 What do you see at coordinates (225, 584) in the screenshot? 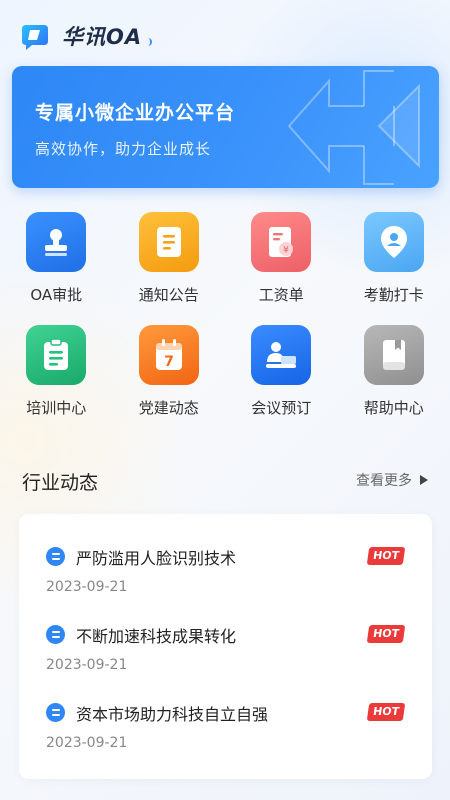
I see `news-item: 严防滥用人脸识别技术 HOT 2023-09-21` at bounding box center [225, 584].